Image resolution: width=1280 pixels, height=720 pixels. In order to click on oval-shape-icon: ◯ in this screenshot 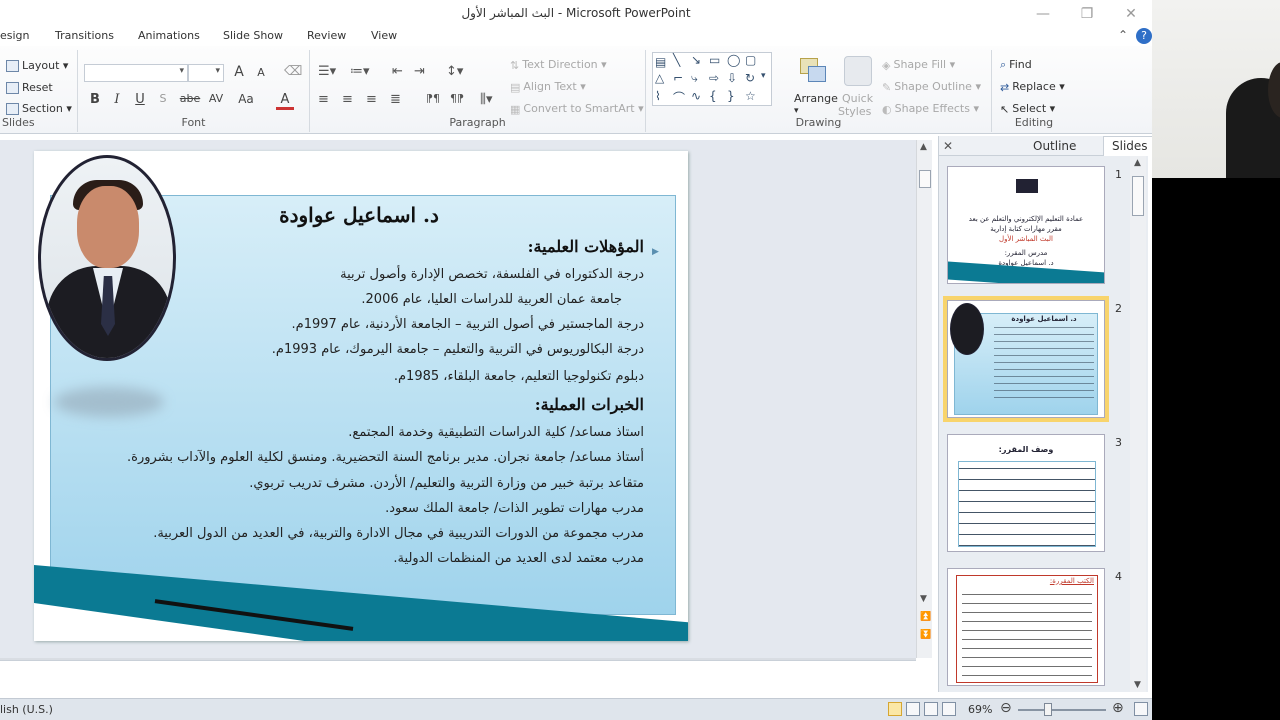, I will do `click(733, 60)`.